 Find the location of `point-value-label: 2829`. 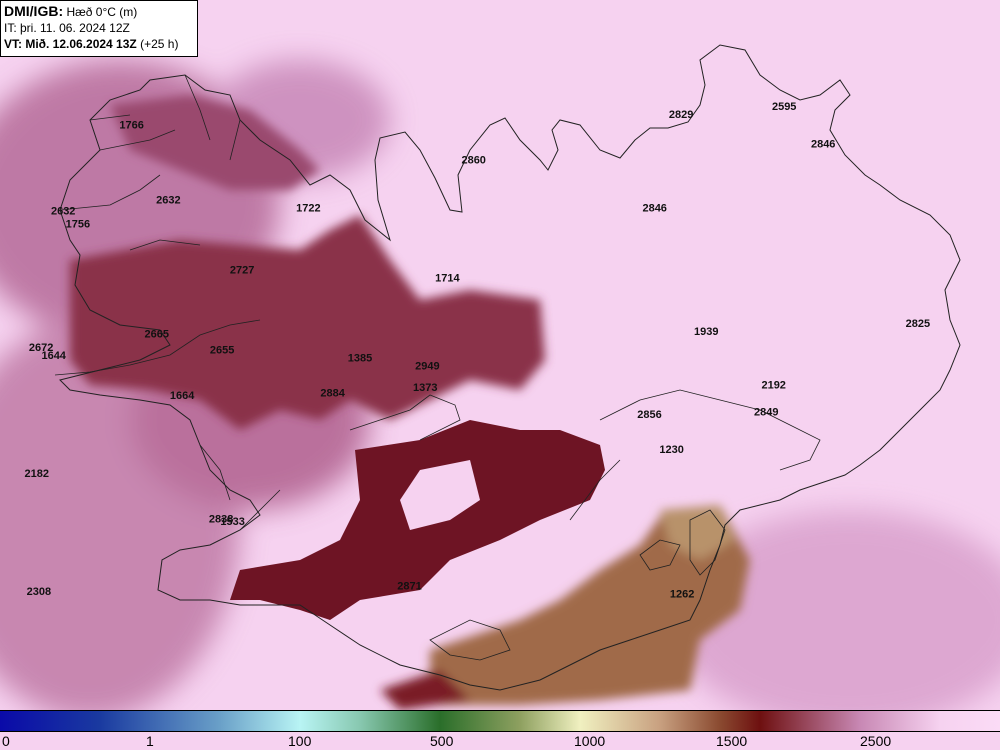

point-value-label: 2829 is located at coordinates (681, 115).